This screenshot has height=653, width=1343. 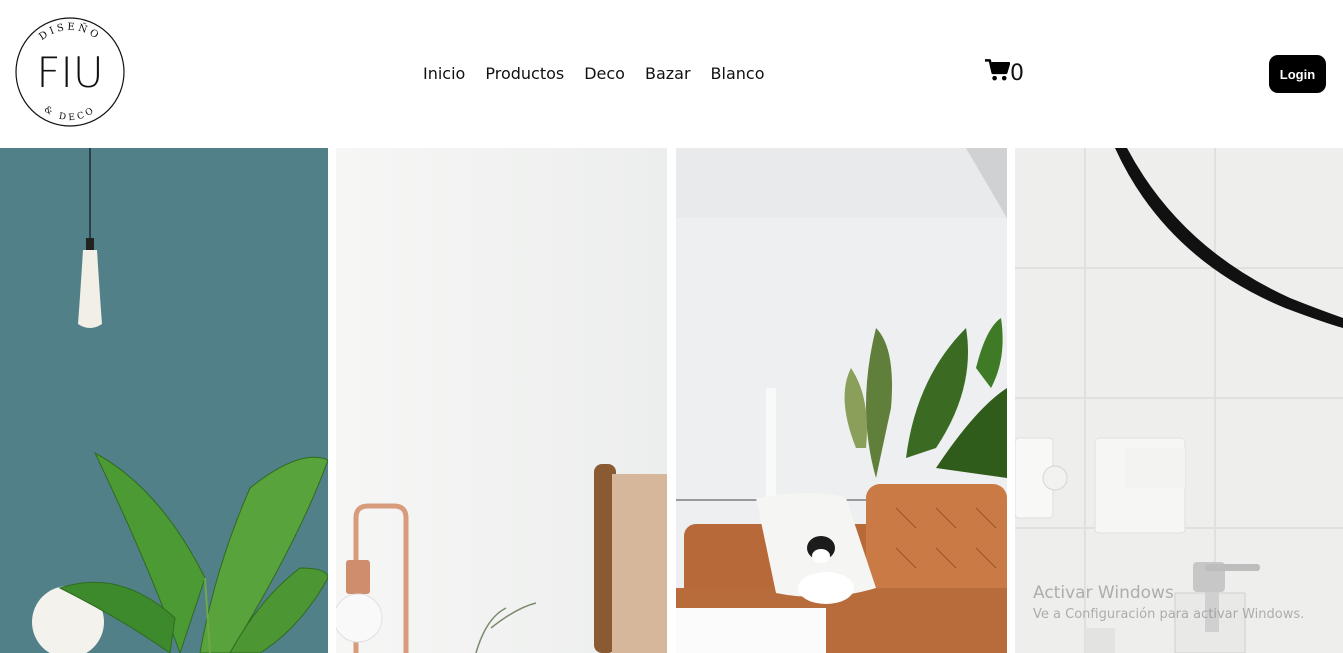 What do you see at coordinates (524, 74) in the screenshot?
I see `nav-item-productos: Productos` at bounding box center [524, 74].